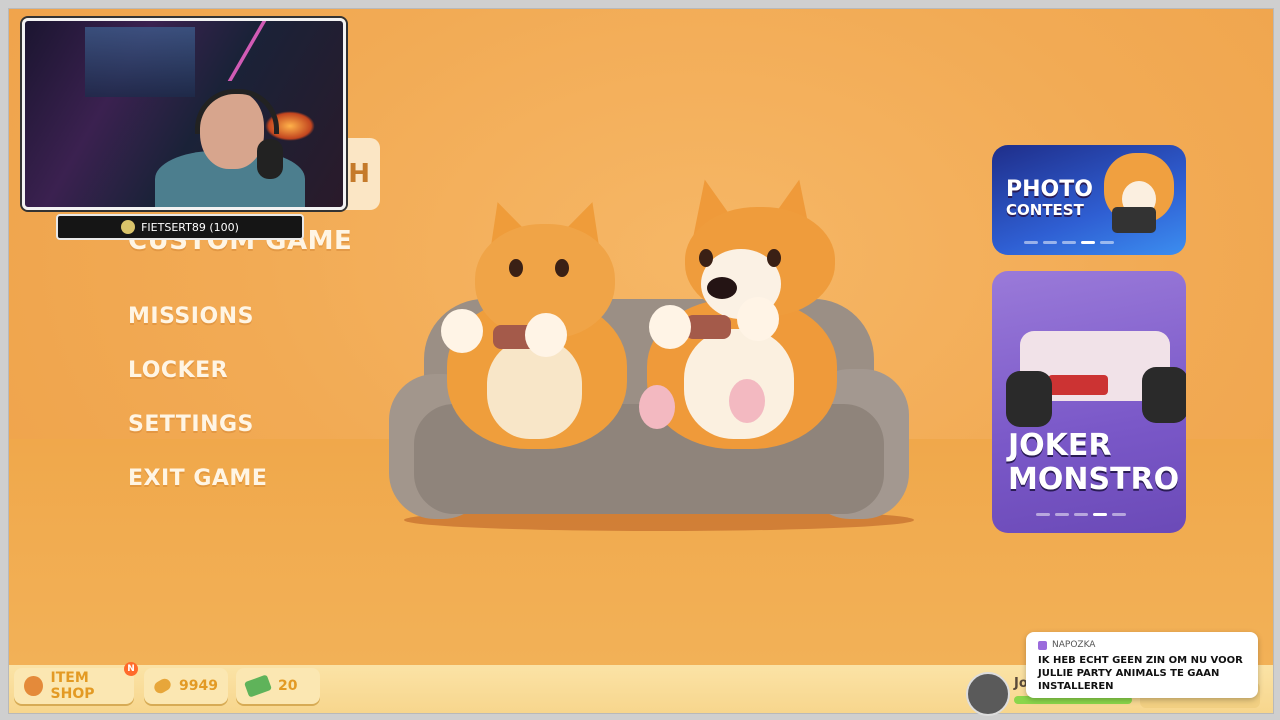  I want to click on bone-icon, so click(162, 686).